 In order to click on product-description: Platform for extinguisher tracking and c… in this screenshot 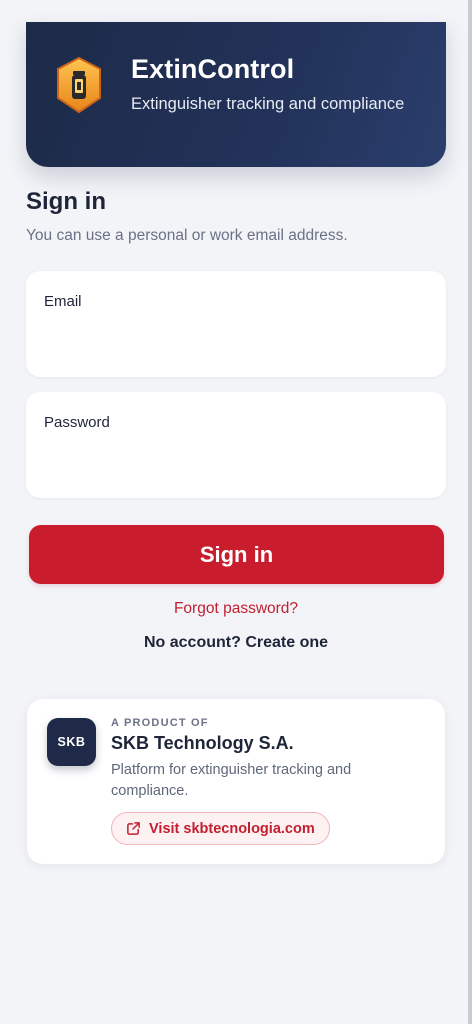, I will do `click(231, 780)`.